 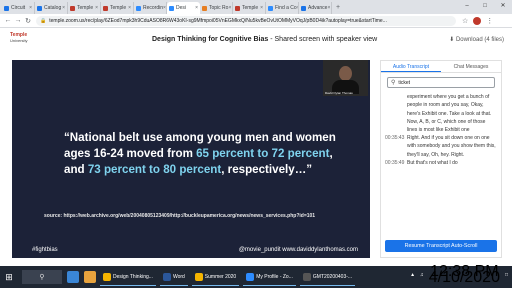 I want to click on logo-subtitle: University, so click(x=19, y=40).